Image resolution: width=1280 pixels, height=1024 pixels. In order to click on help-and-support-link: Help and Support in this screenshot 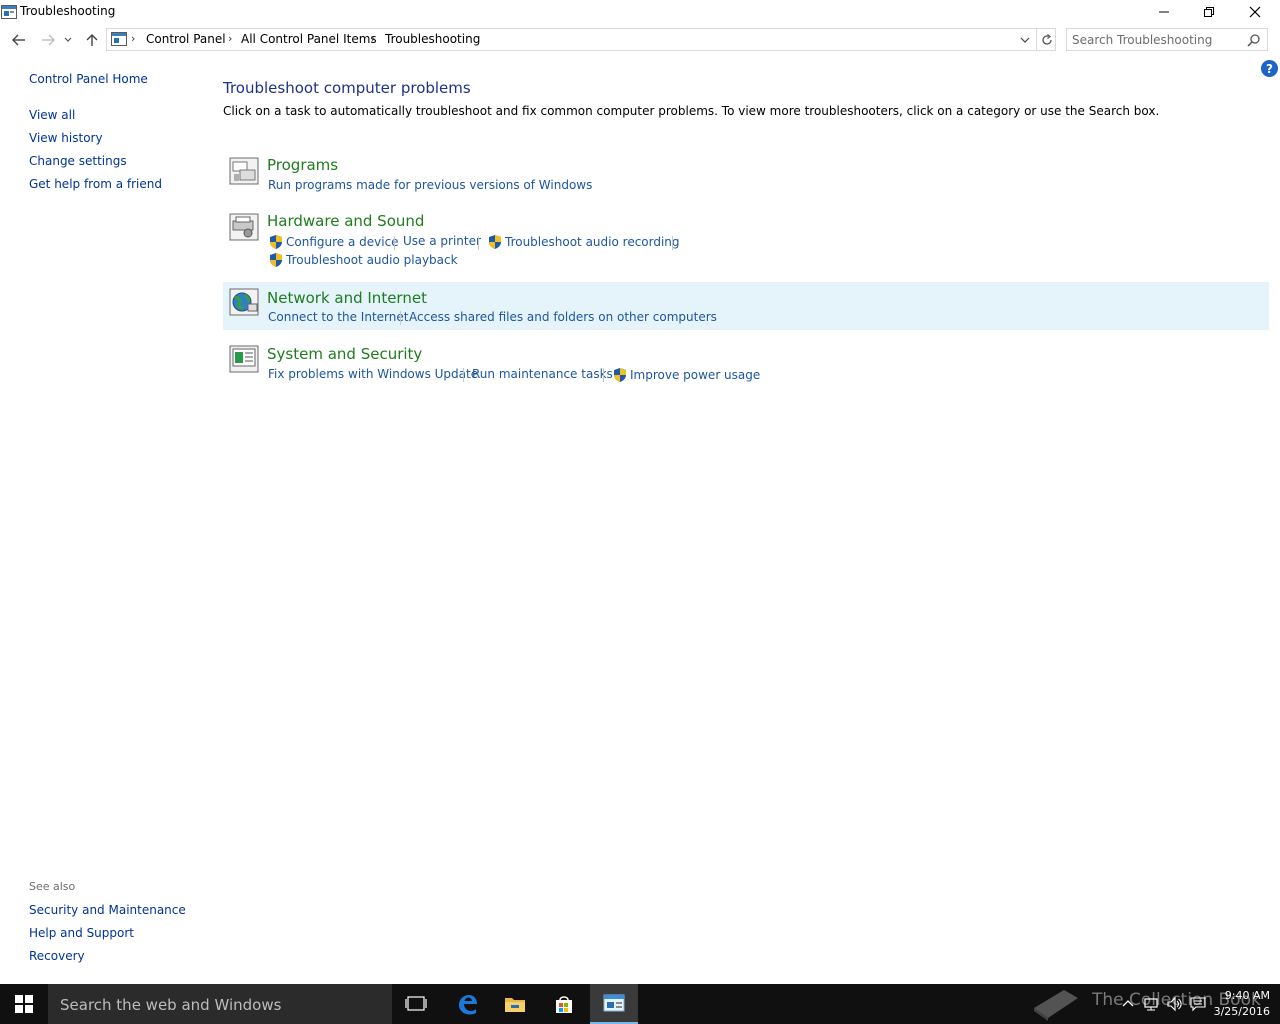, I will do `click(81, 933)`.